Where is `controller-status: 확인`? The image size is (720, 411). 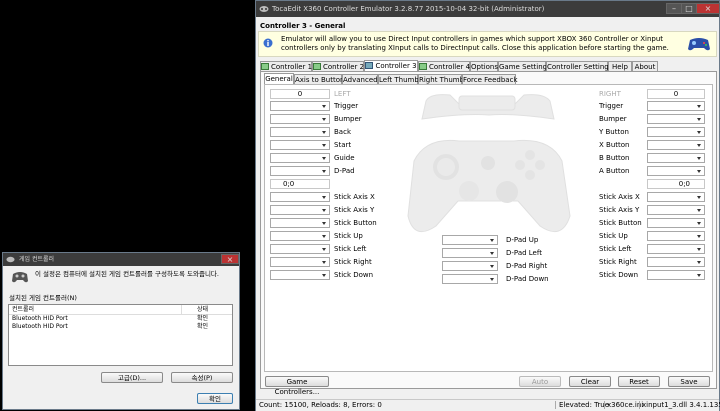
controller-status: 확인 is located at coordinates (203, 326).